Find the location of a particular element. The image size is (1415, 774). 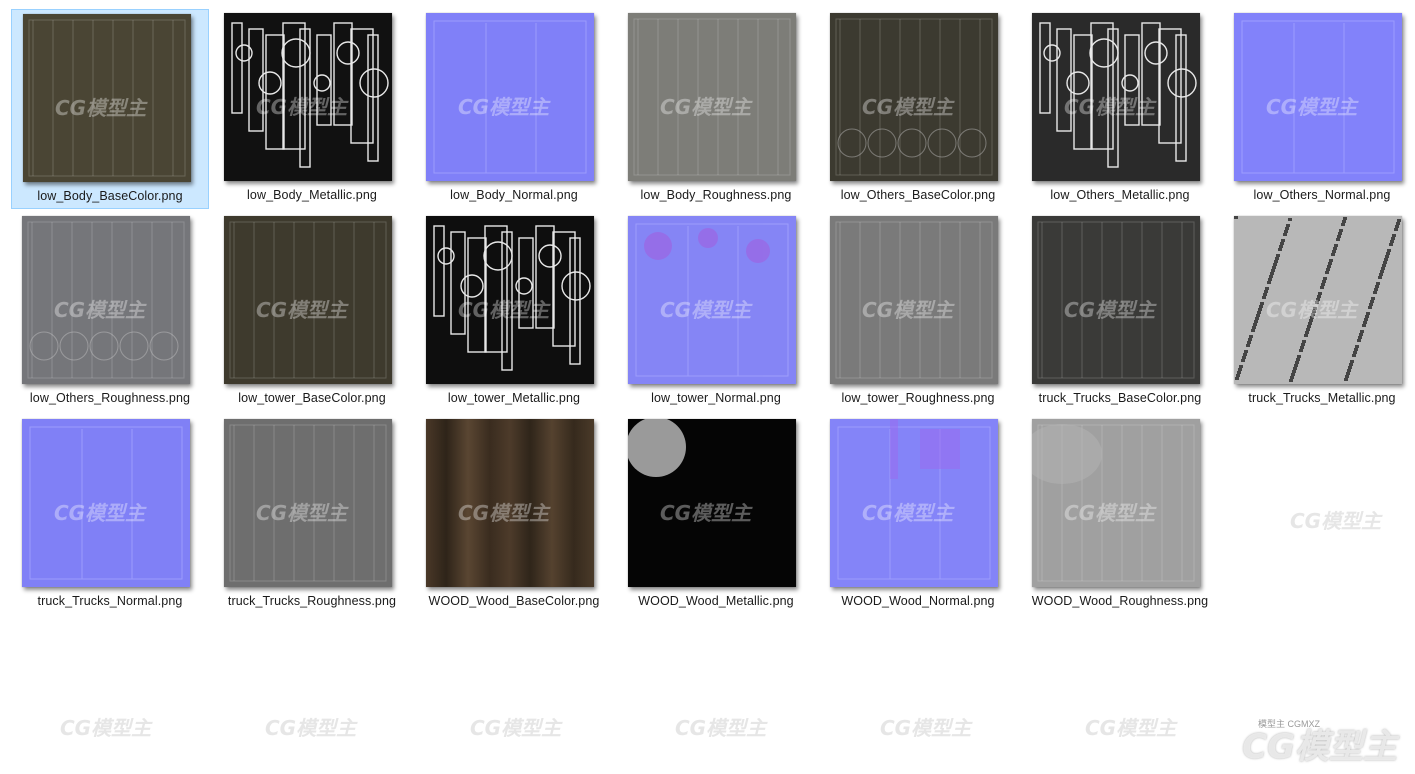

file-name-label: truck_Trucks_BaseColor.png is located at coordinates (1120, 398).